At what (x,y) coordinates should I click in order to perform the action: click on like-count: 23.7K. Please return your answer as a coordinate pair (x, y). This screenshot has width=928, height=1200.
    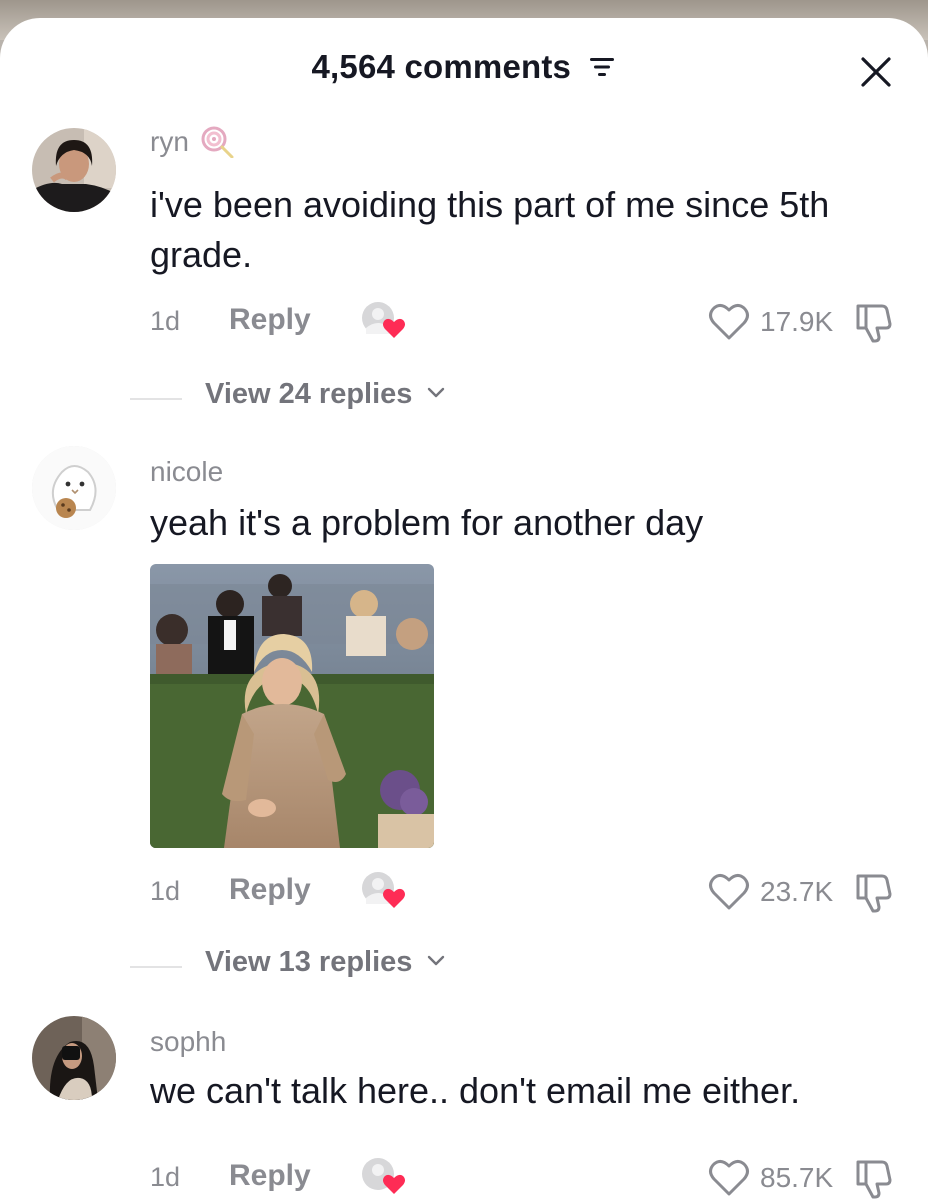
    Looking at the image, I should click on (797, 891).